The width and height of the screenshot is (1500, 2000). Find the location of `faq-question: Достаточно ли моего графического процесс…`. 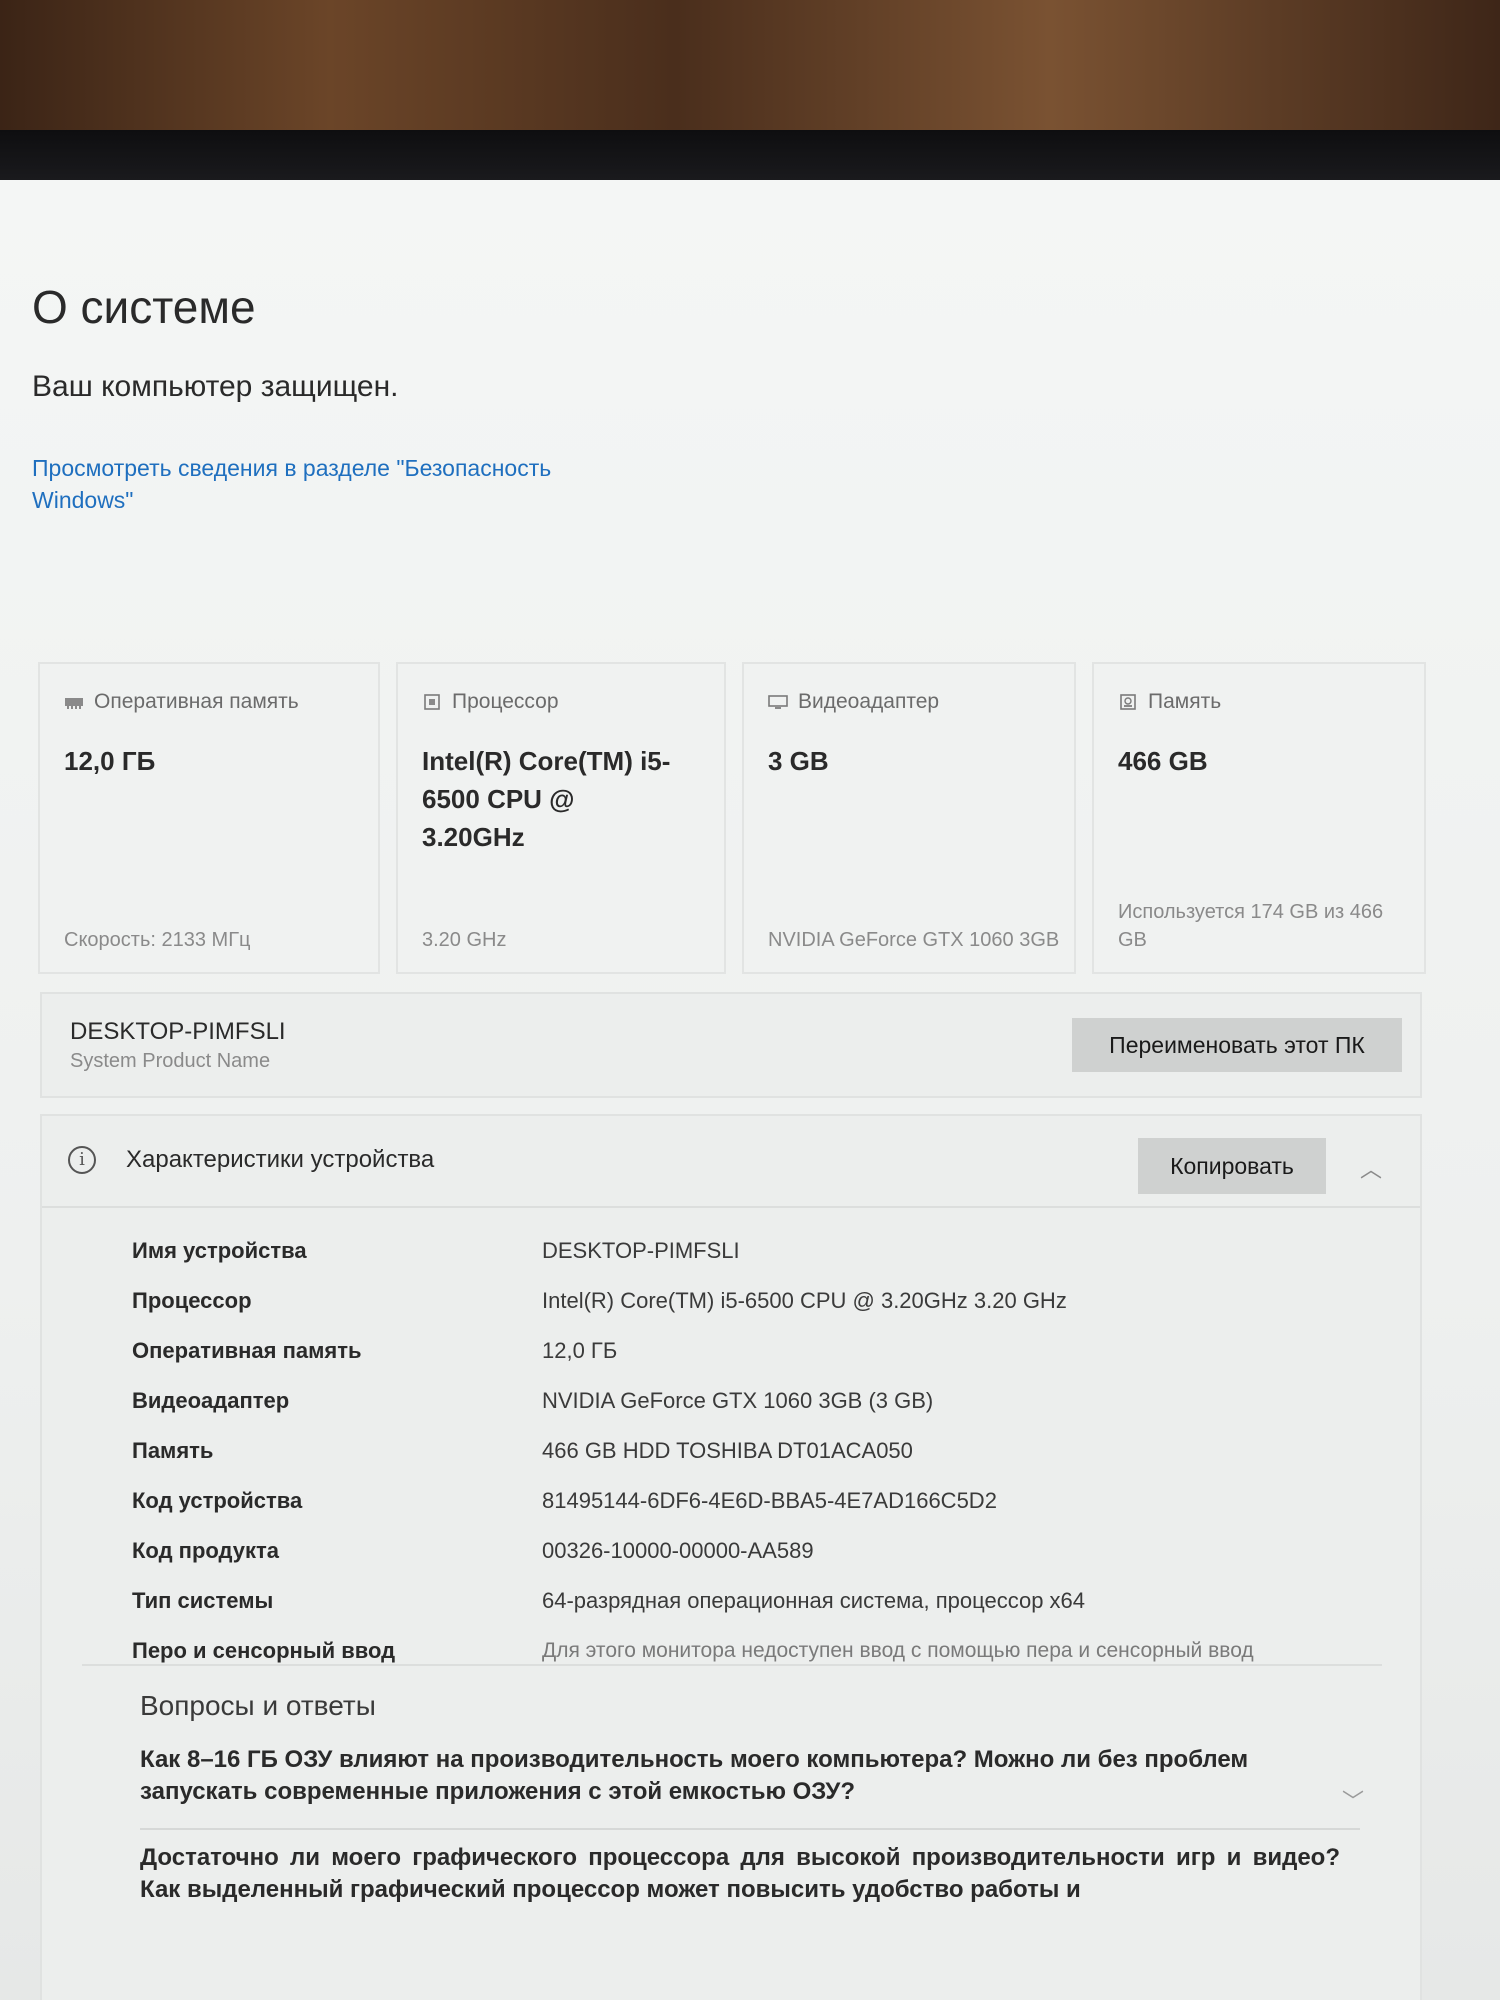

faq-question: Достаточно ли моего графического процесс… is located at coordinates (740, 1874).